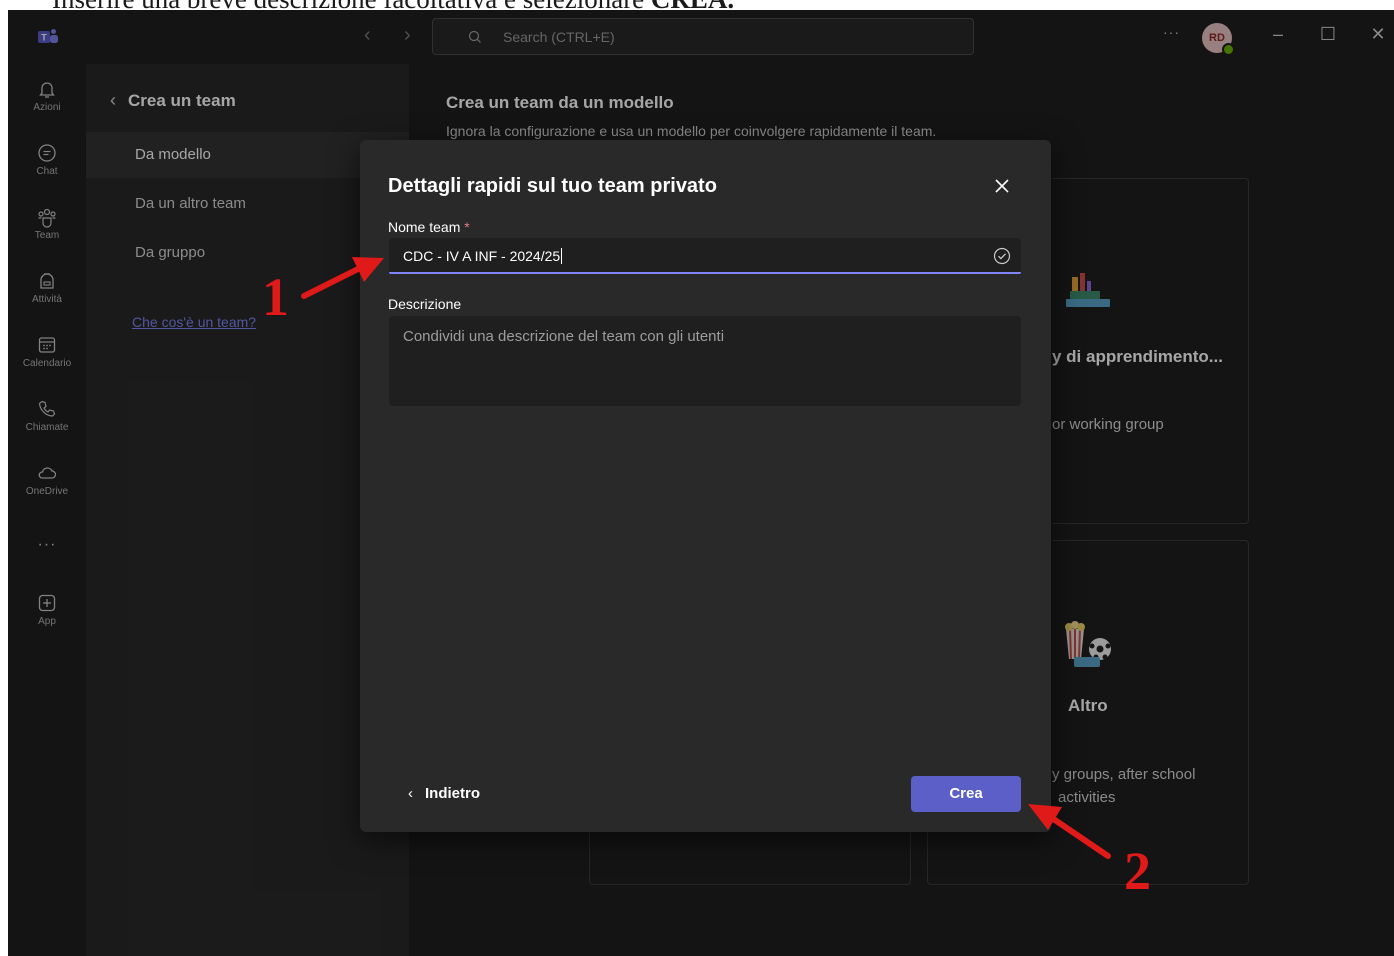 This screenshot has width=1394, height=956. What do you see at coordinates (705, 256) in the screenshot?
I see `team-name-input: CDC - IV A INF - 2024/25` at bounding box center [705, 256].